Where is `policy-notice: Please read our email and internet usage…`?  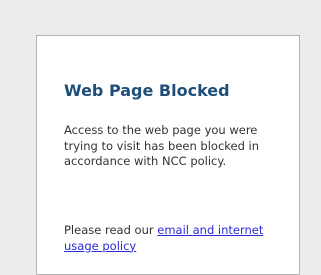
policy-notice: Please read our email and internet usage… is located at coordinates (173, 238).